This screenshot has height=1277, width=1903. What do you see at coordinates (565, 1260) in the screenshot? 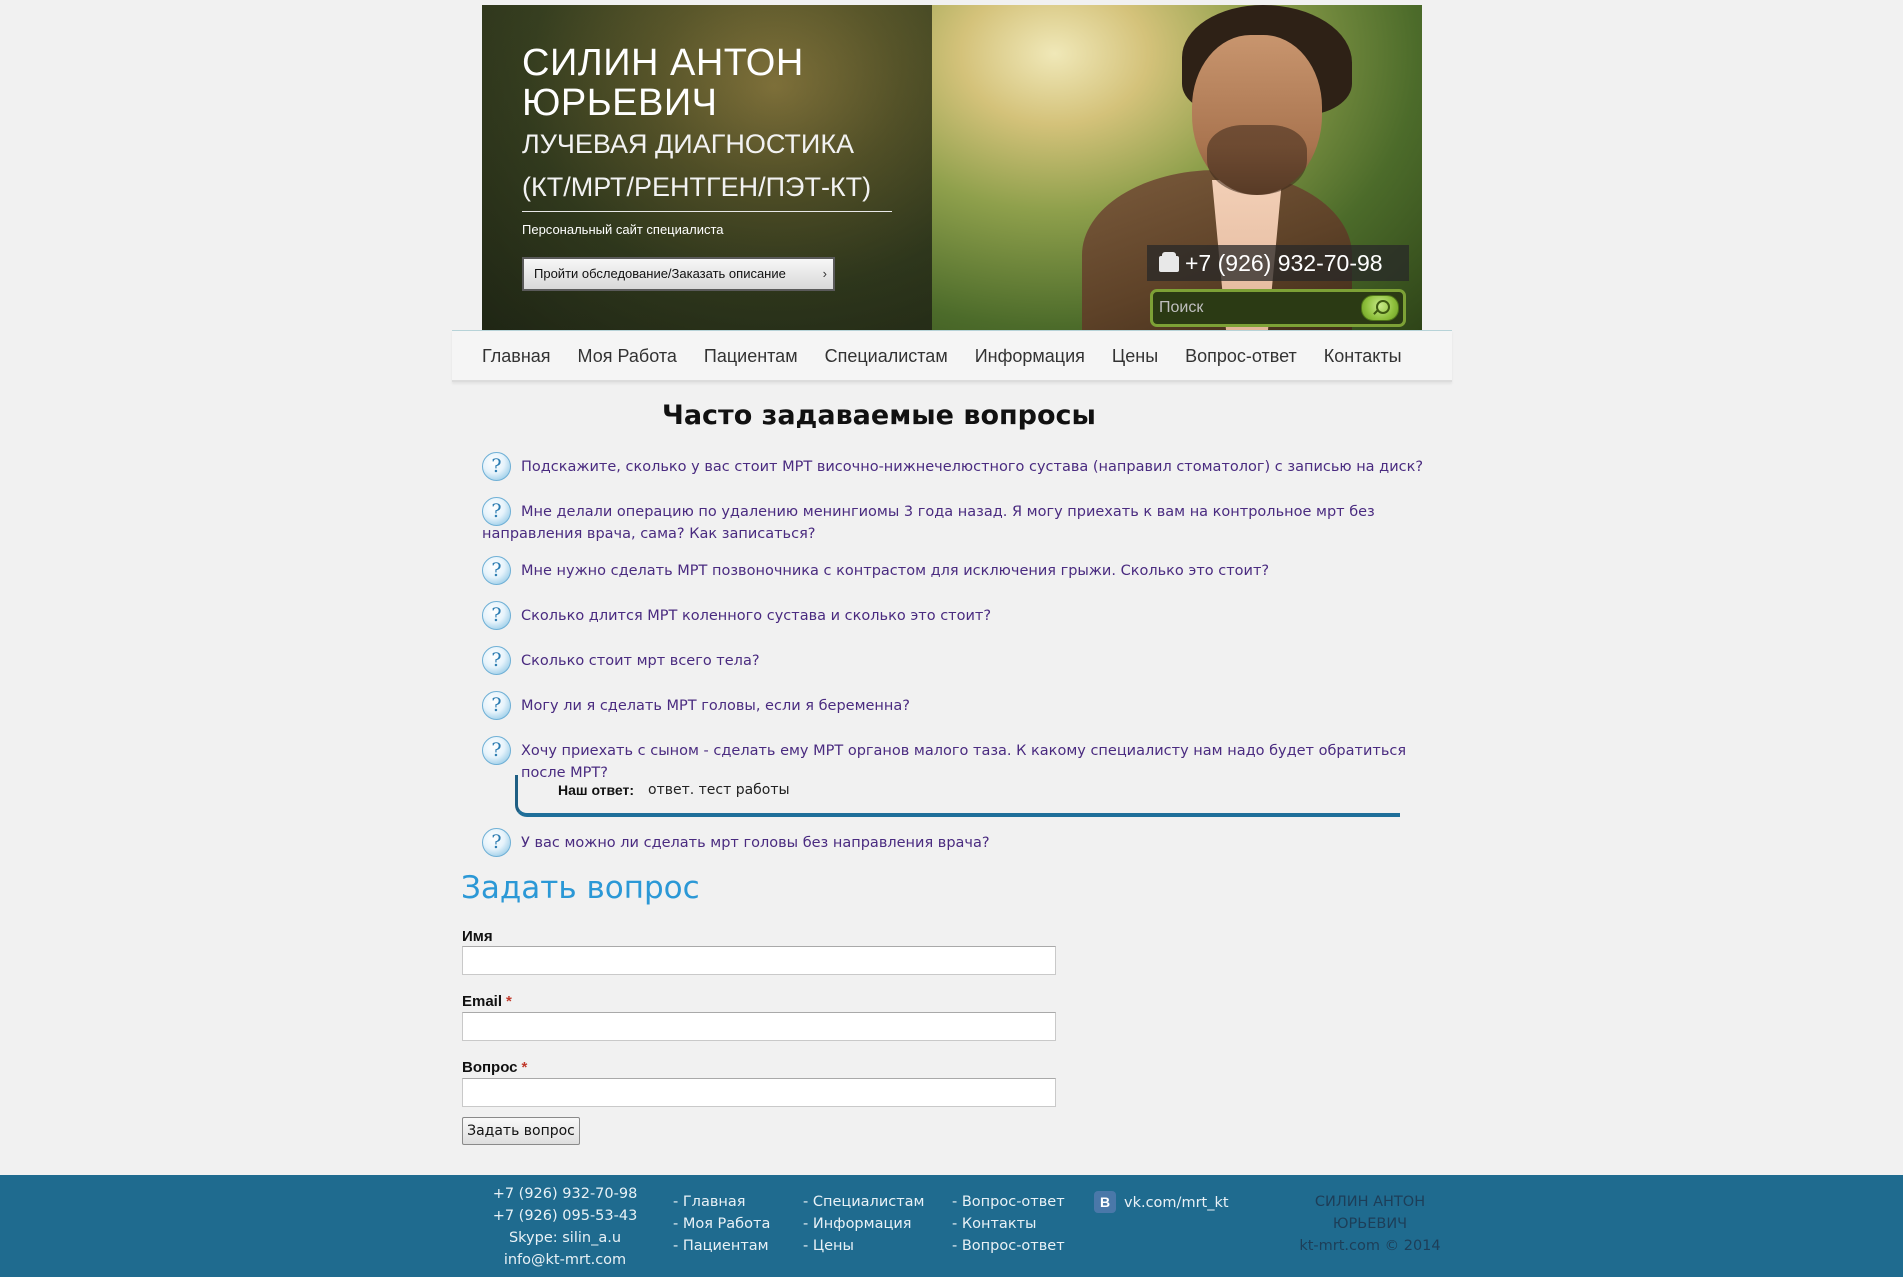
I see `footer-email: info@kt-mrt.com` at bounding box center [565, 1260].